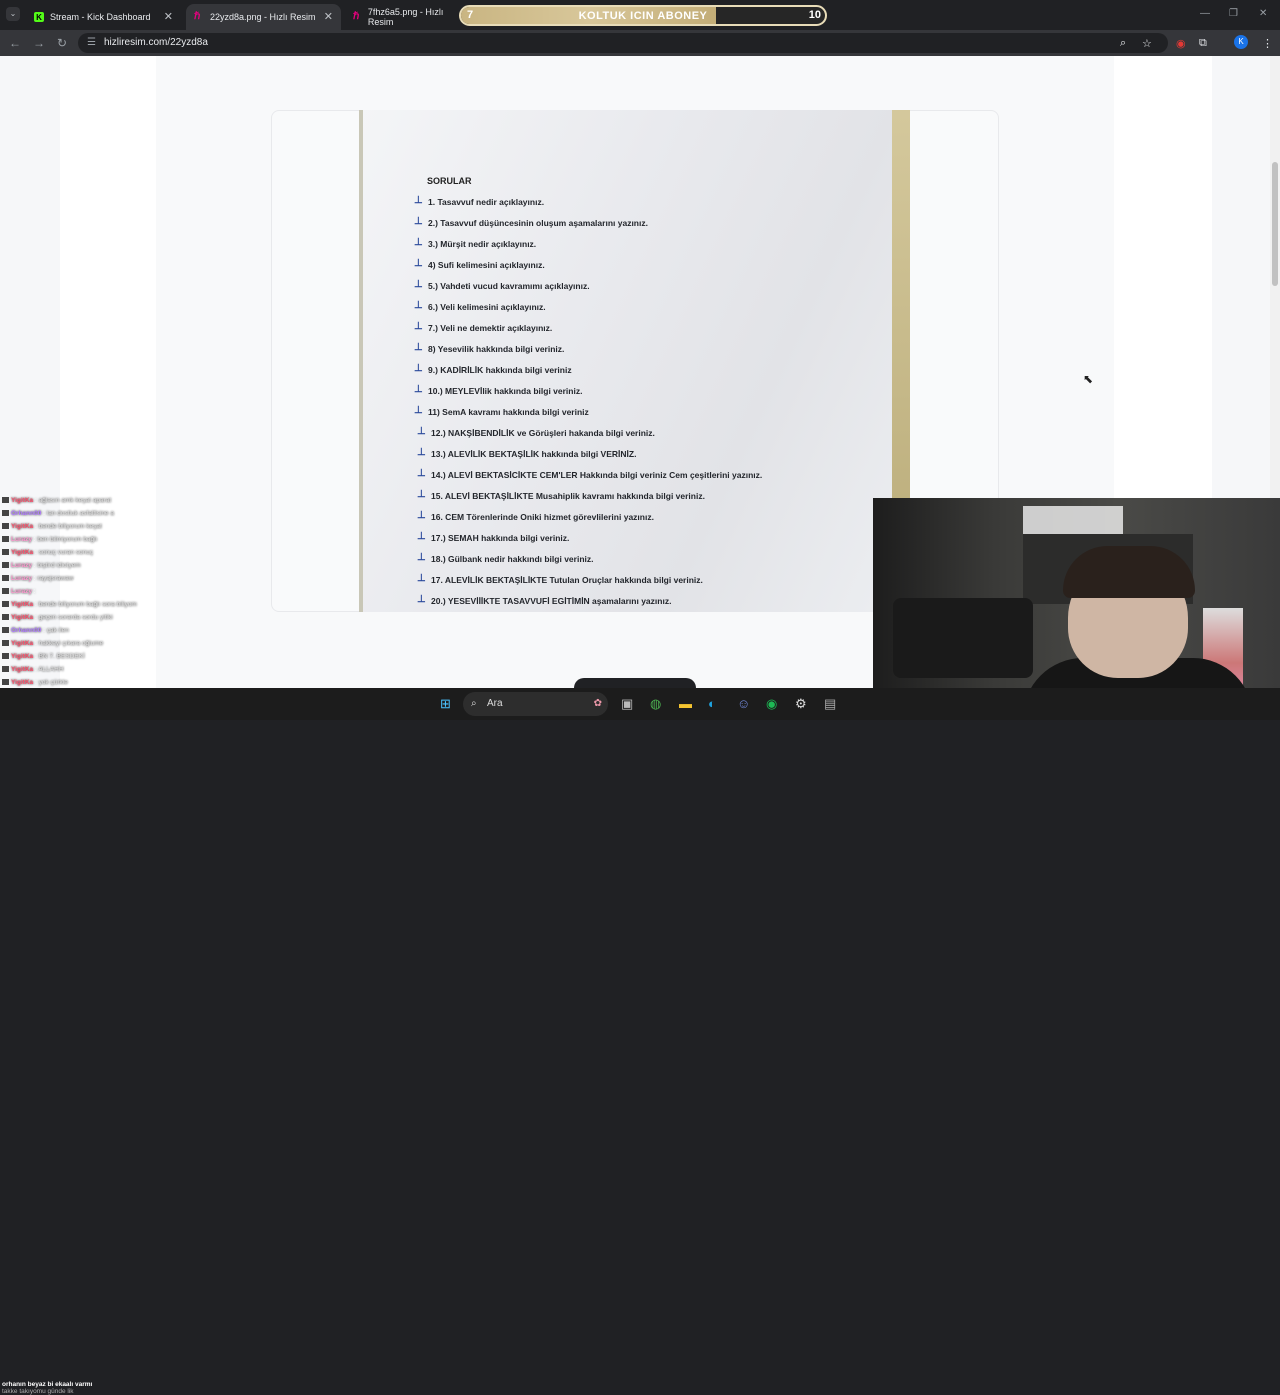 The height and width of the screenshot is (1395, 1280). What do you see at coordinates (830, 704) in the screenshot?
I see `app-icon: ▤` at bounding box center [830, 704].